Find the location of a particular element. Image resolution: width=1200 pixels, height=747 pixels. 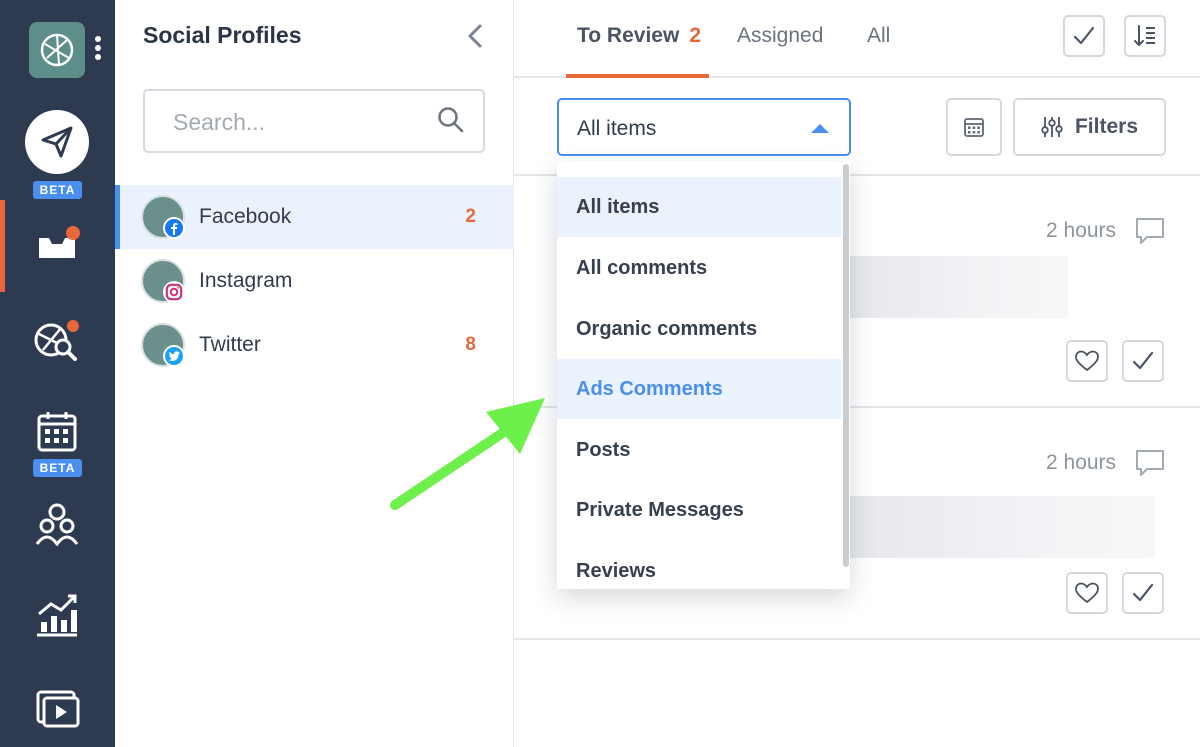

tab-count: 2 is located at coordinates (695, 35).